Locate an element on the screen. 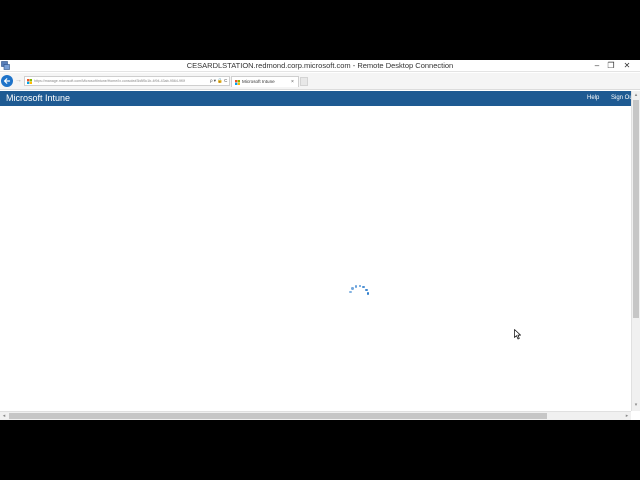  vertical-scrollbar: ▴ ▾ is located at coordinates (635, 251).